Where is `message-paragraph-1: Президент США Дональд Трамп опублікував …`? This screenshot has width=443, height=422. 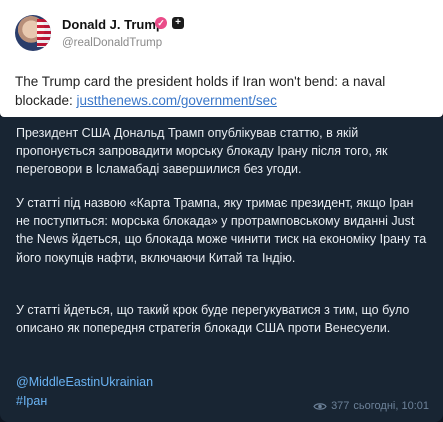 message-paragraph-1: Президент США Дональд Трамп опублікував … is located at coordinates (202, 151).